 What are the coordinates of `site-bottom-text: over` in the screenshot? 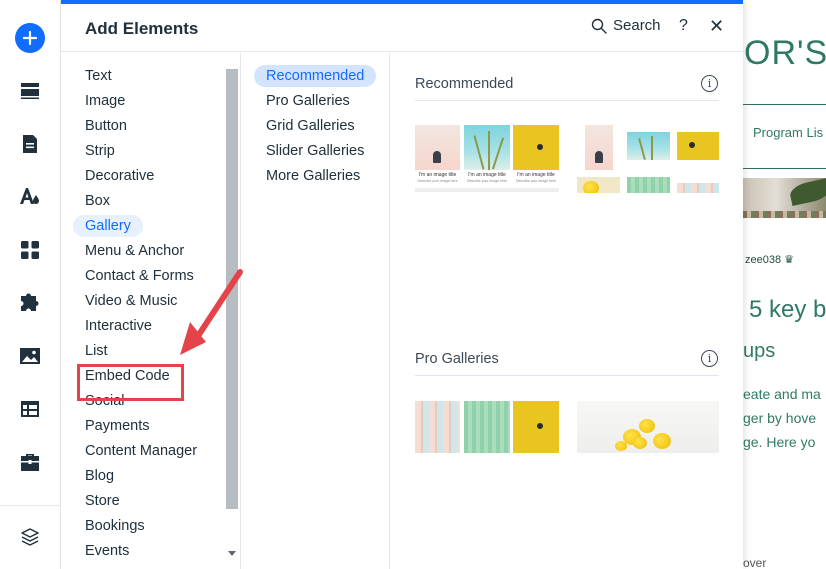 It's located at (755, 562).